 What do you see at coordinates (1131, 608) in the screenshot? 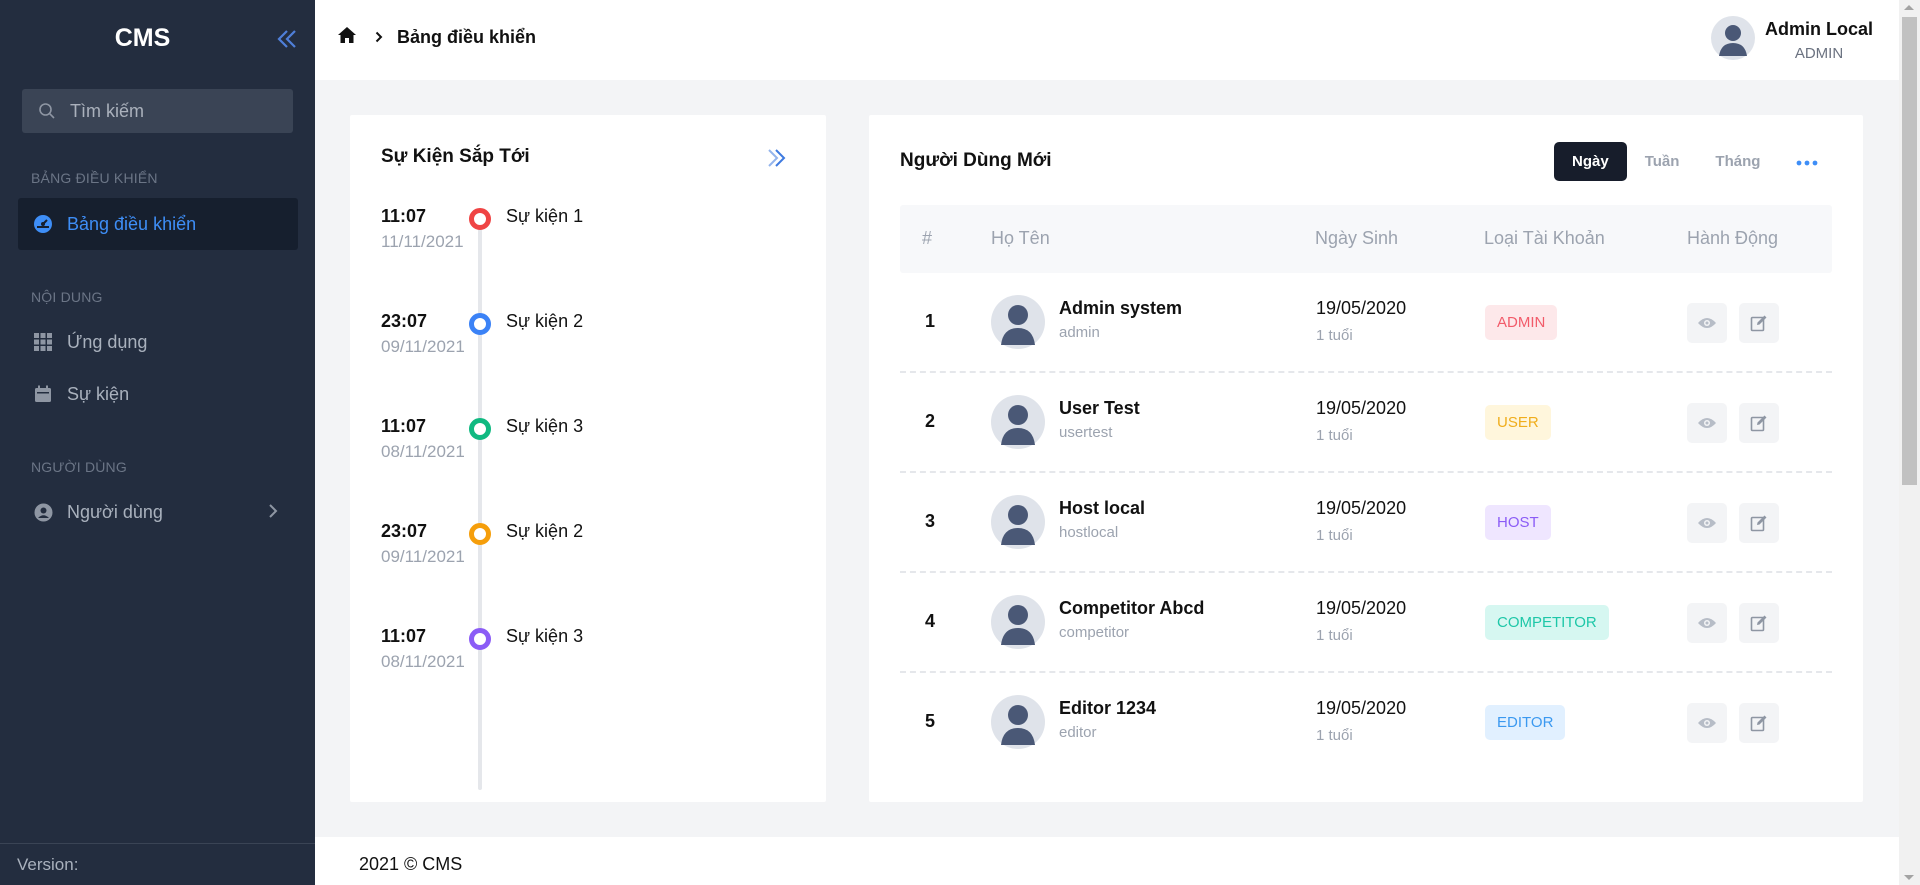
I see `user-fullname: Competitor Abcd` at bounding box center [1131, 608].